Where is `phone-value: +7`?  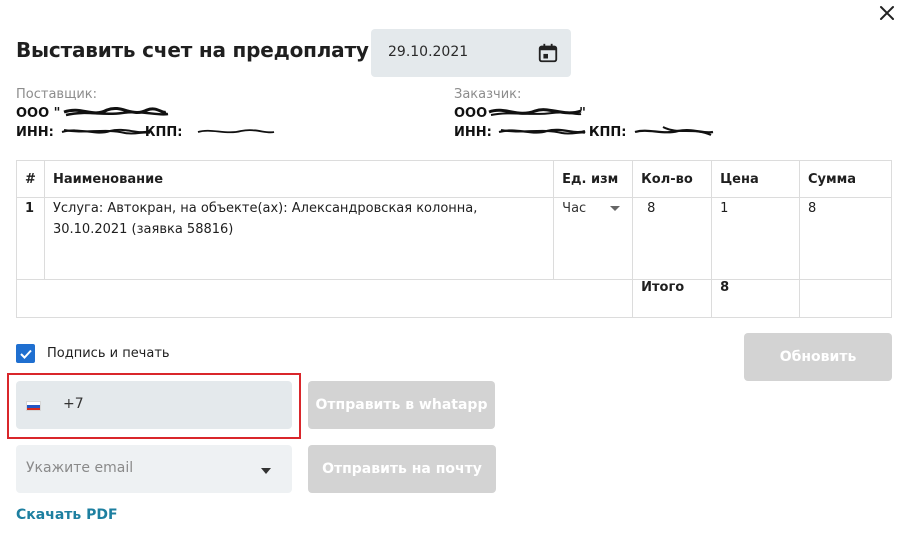 phone-value: +7 is located at coordinates (73, 404).